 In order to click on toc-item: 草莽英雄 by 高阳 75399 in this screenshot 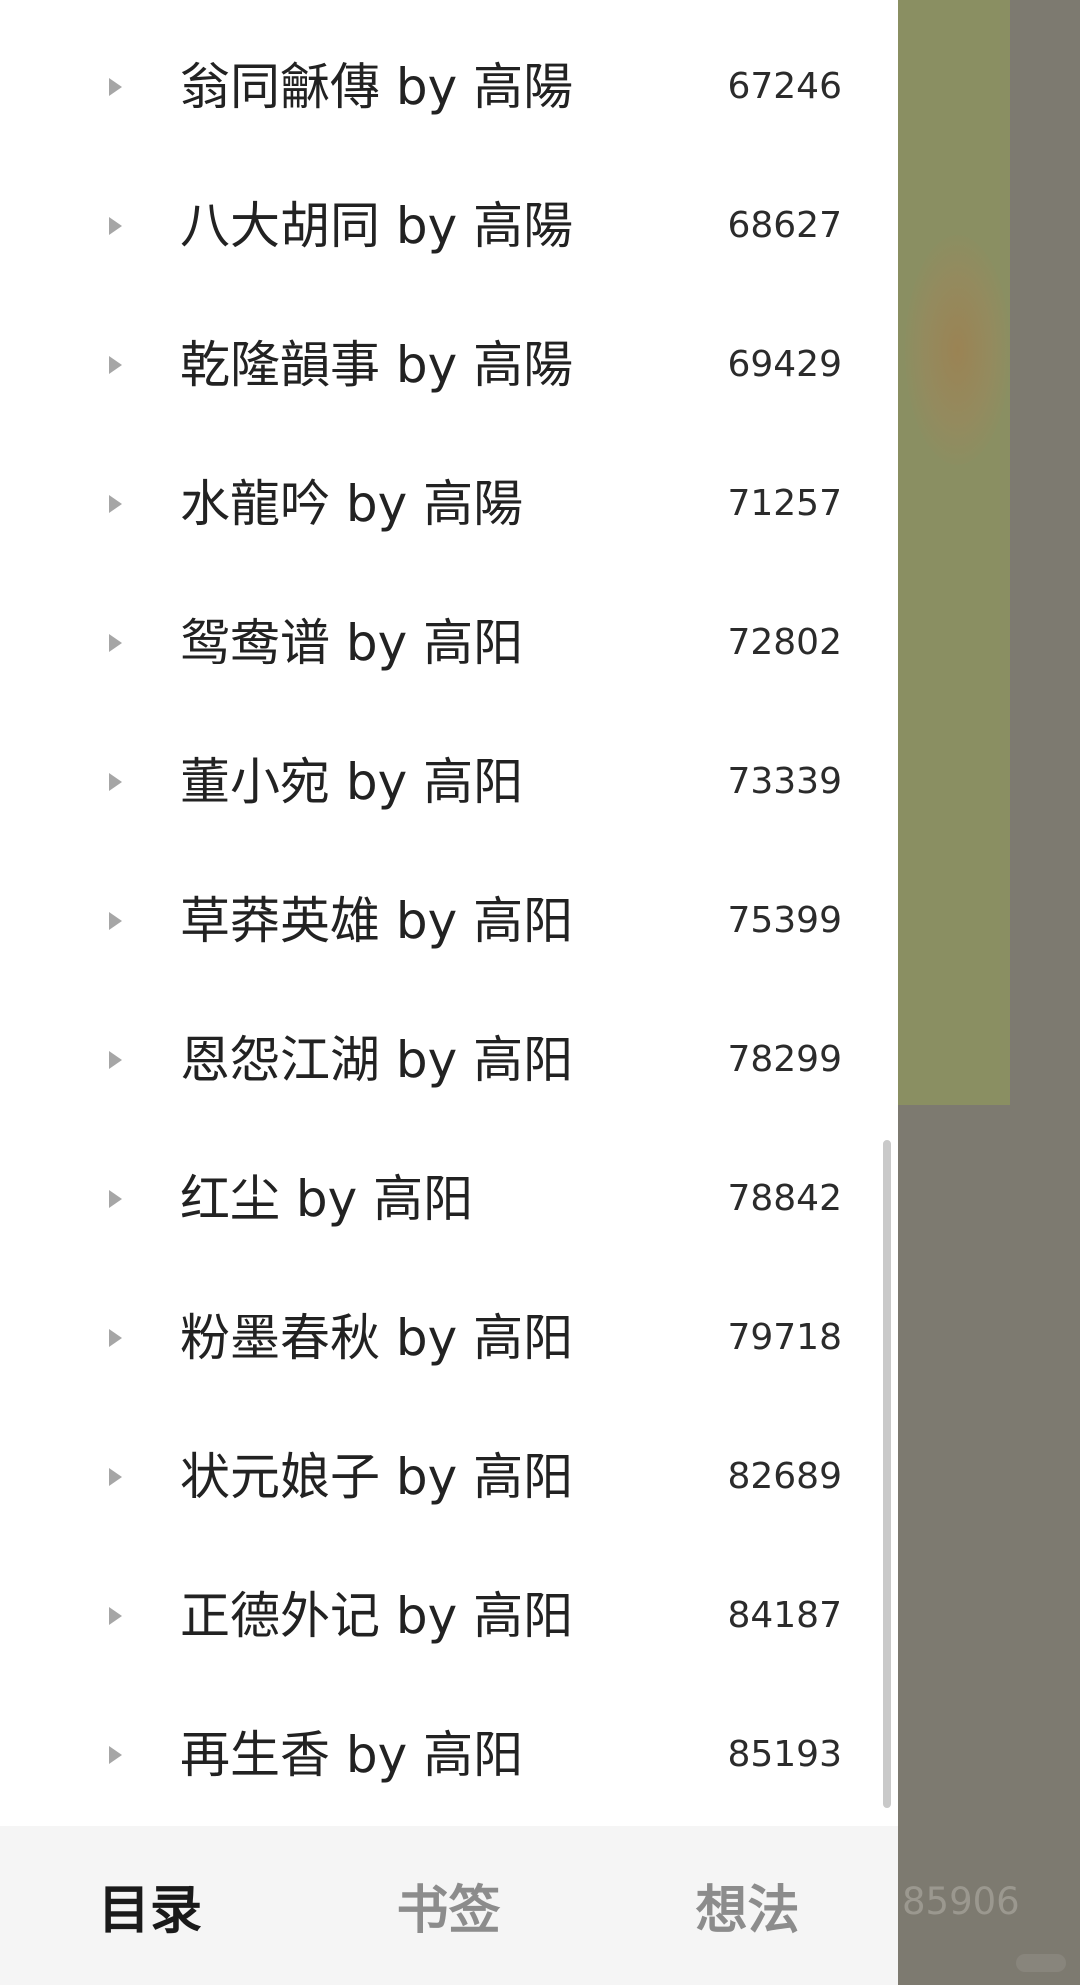, I will do `click(449, 920)`.